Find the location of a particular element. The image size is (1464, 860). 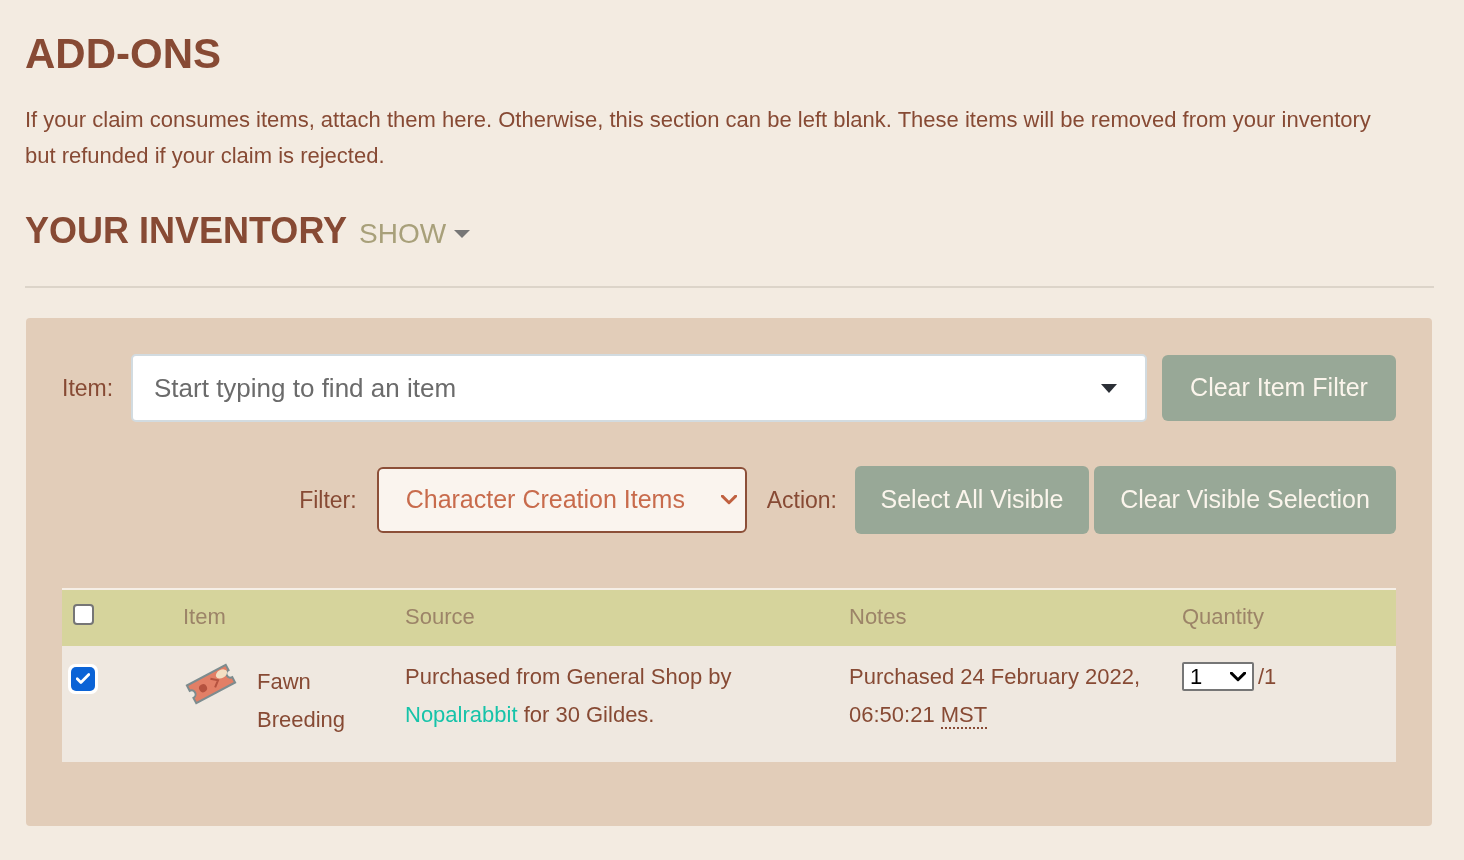

row-checkbox is located at coordinates (83, 678).